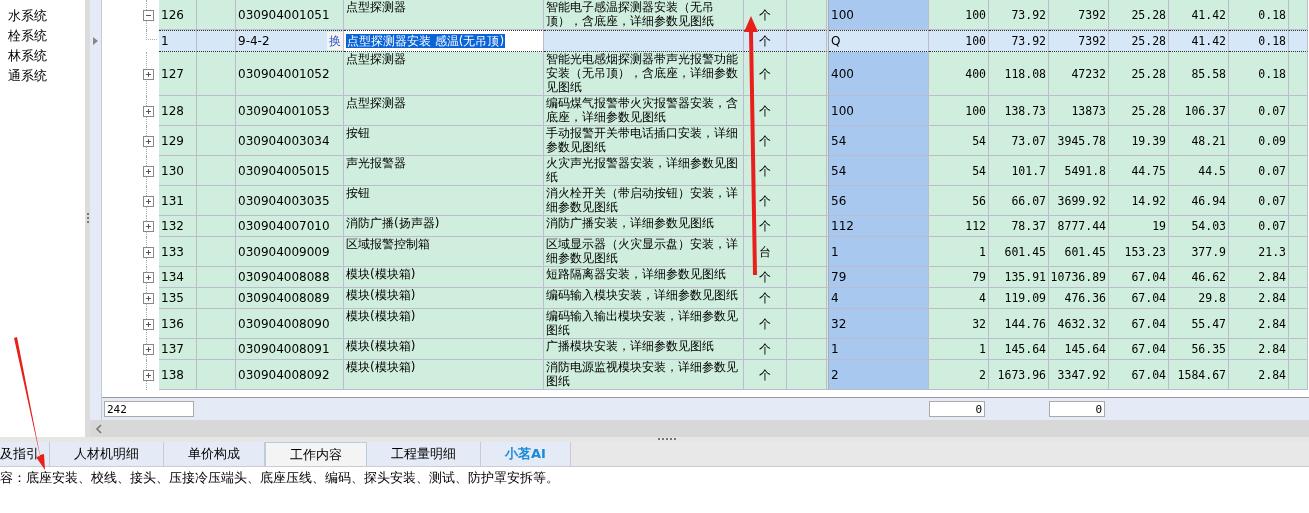 The width and height of the screenshot is (1309, 513). I want to click on table-cell: 144.76, so click(1019, 324).